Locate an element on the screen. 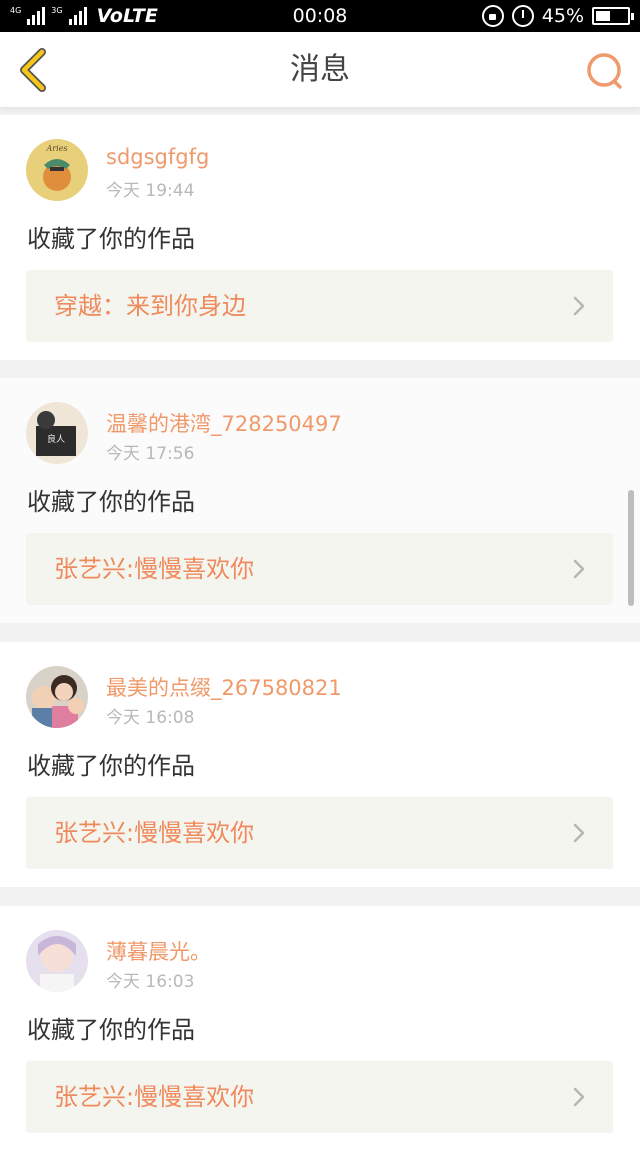  carrier-label: VoLTE is located at coordinates (127, 16).